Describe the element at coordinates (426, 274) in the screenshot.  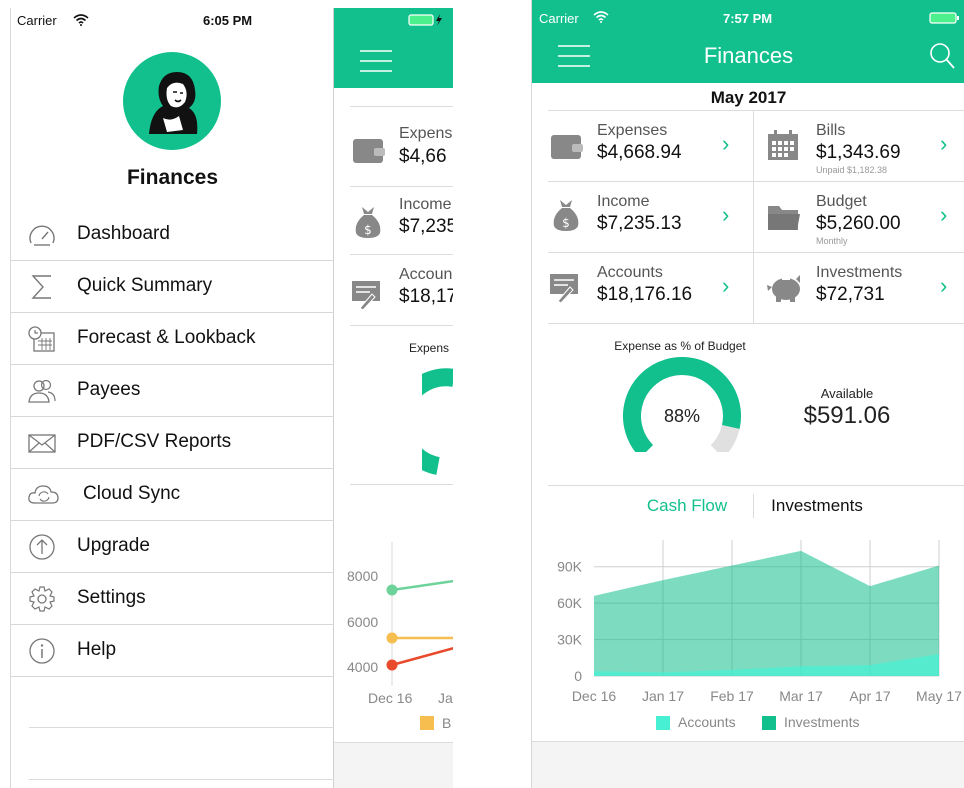
I see `tile-label: Accoun` at that location.